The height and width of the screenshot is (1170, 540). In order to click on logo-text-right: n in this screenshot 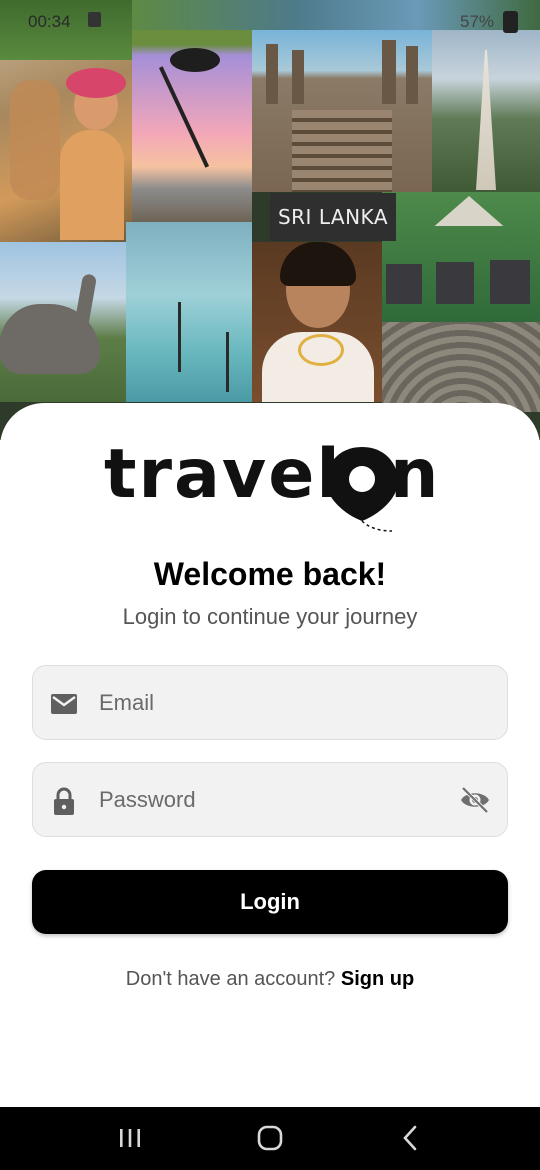, I will do `click(414, 474)`.